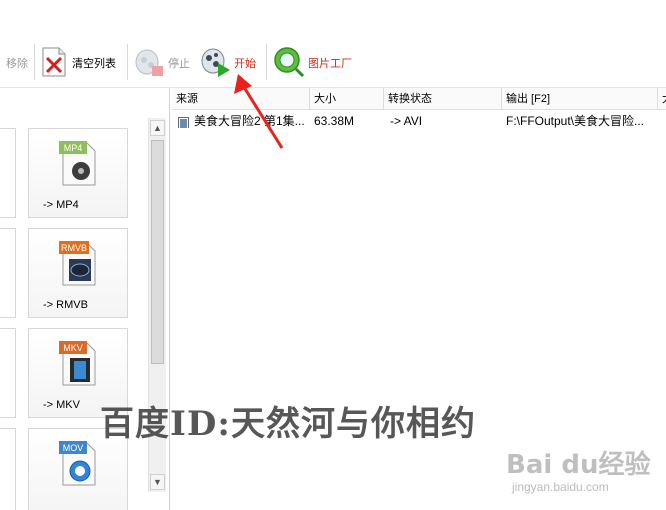 This screenshot has height=510, width=666. What do you see at coordinates (183, 121) in the screenshot?
I see `video-file-icon` at bounding box center [183, 121].